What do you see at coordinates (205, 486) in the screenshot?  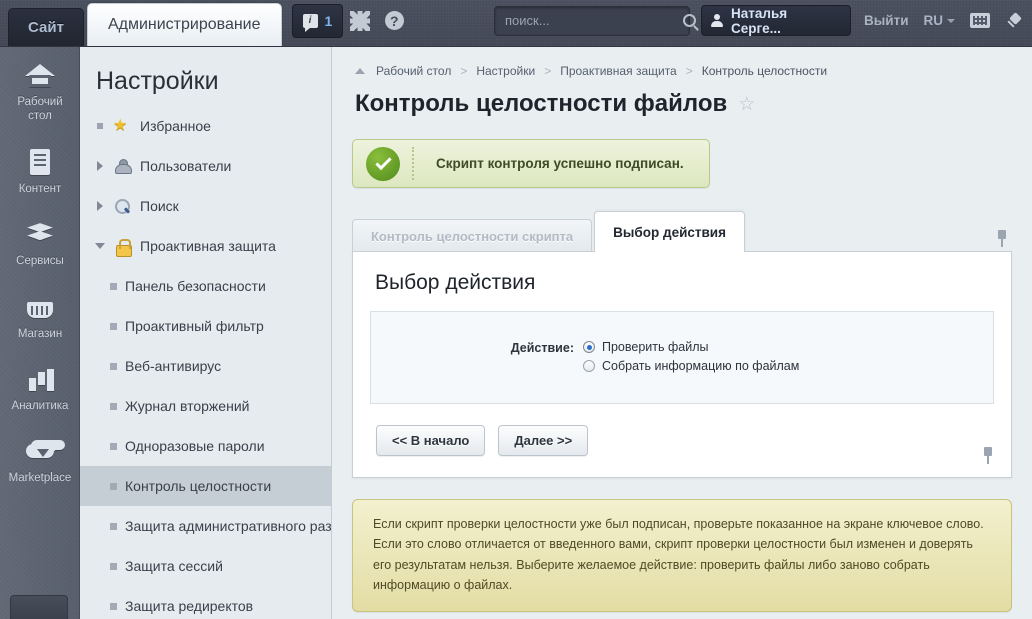 I see `nav-item-integrity-control: Контроль целостности` at bounding box center [205, 486].